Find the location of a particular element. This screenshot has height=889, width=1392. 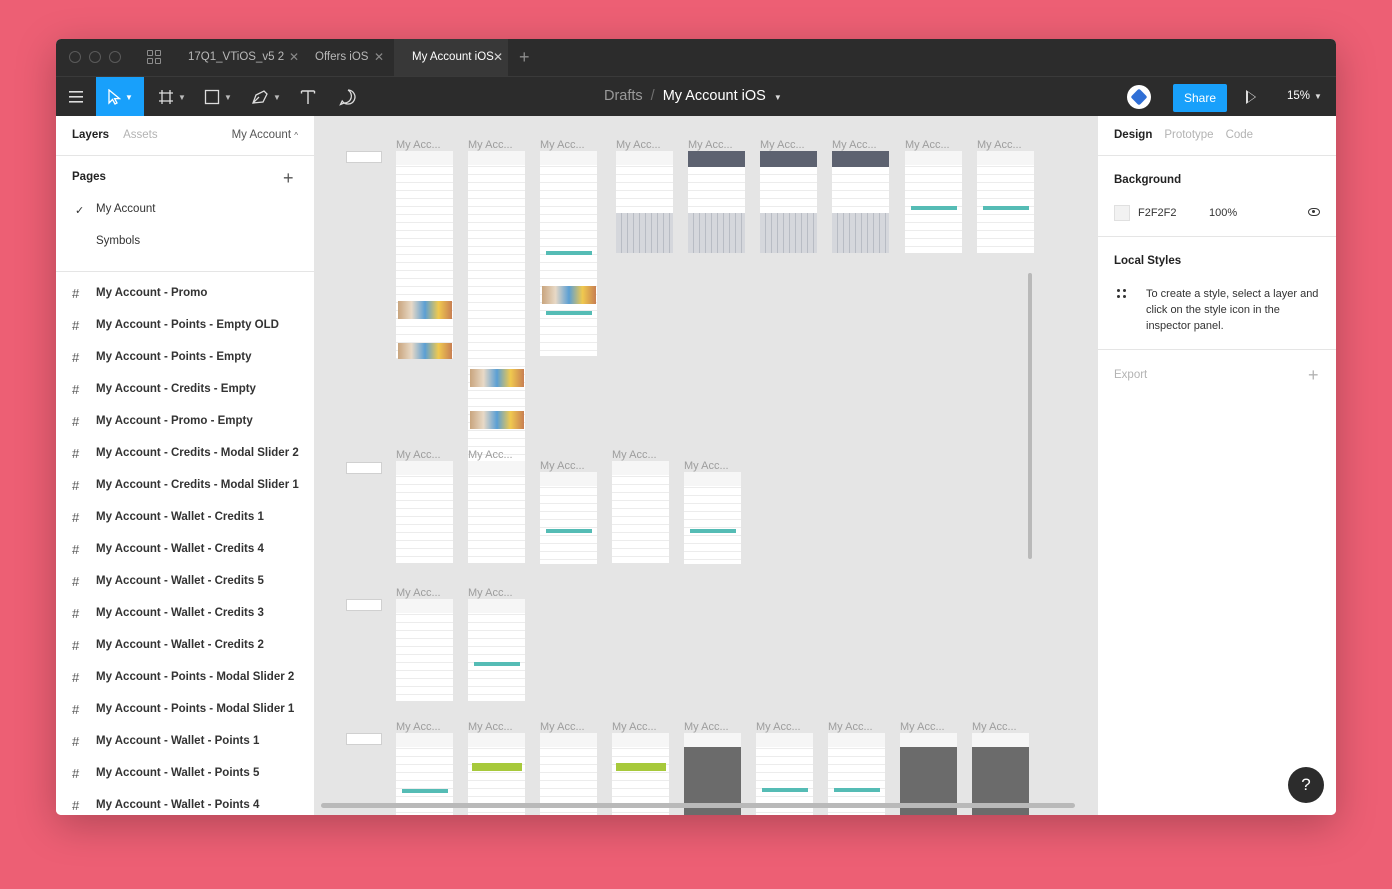

maximize-window-button is located at coordinates (115, 57).